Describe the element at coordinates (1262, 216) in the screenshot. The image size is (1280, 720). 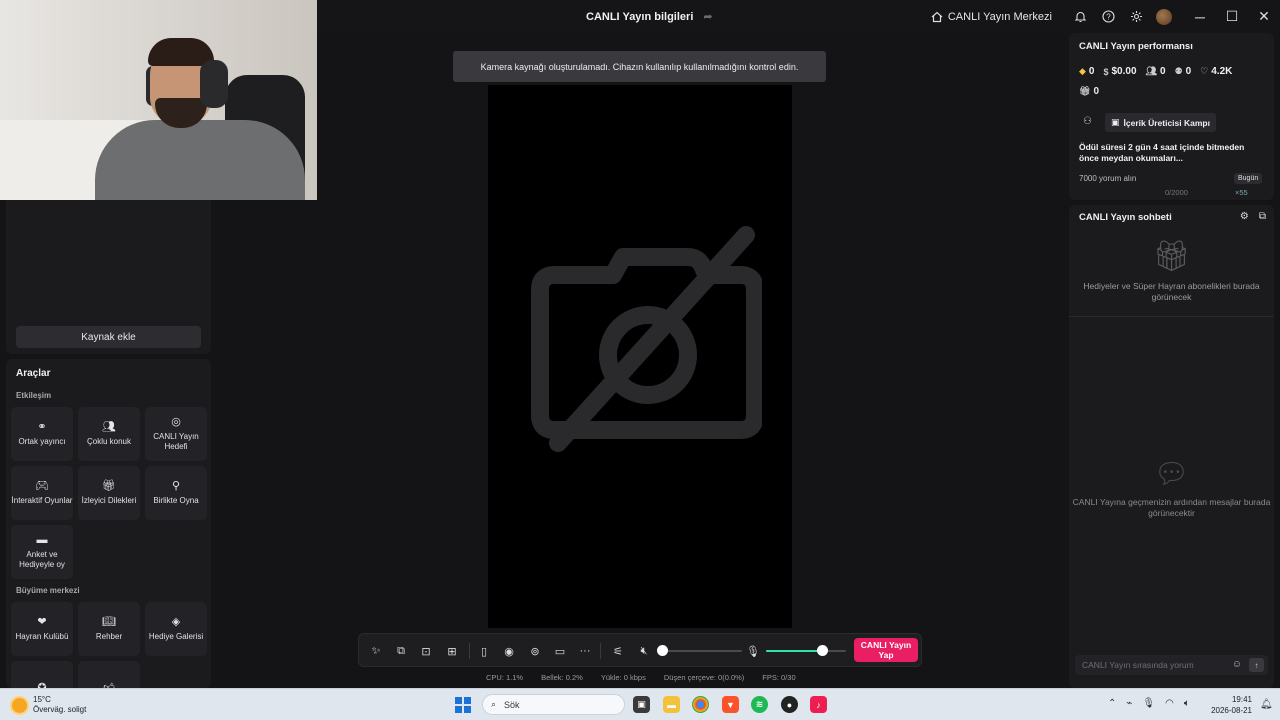
I see `popout-icon: ⧉` at that location.